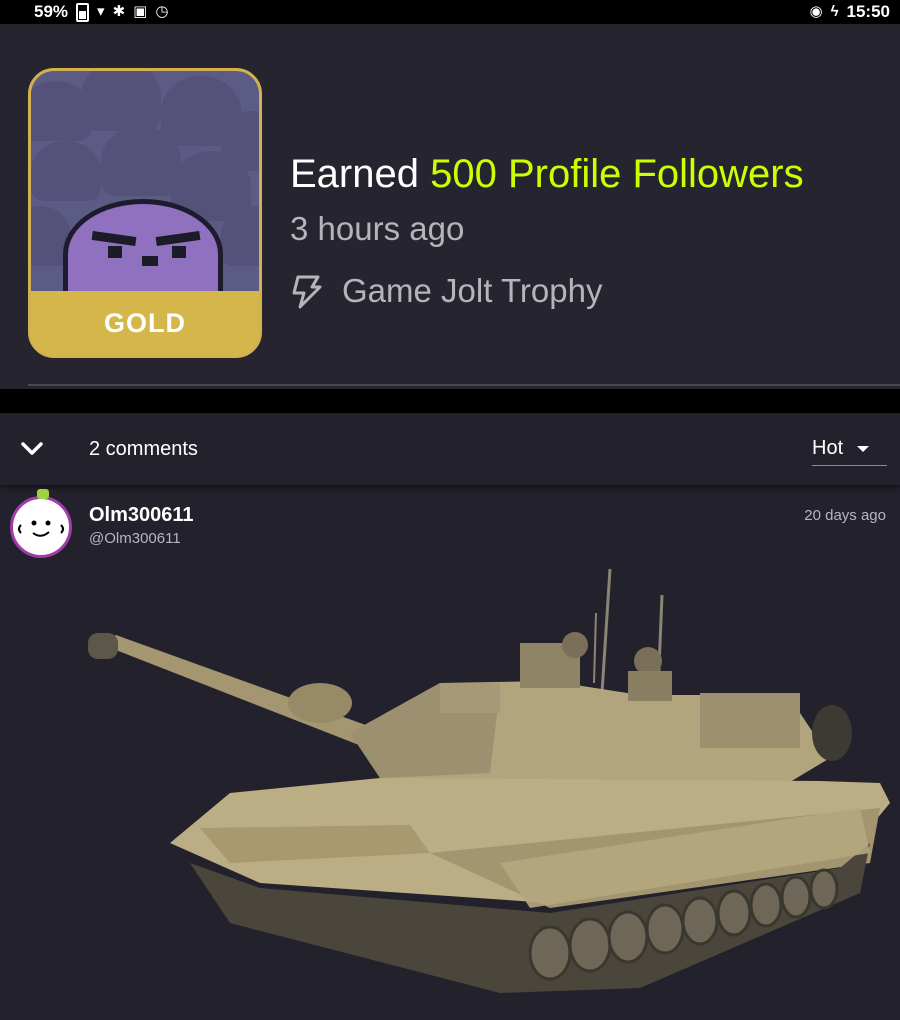 This screenshot has width=900, height=1020. I want to click on battery-percent: 59%, so click(51, 11).